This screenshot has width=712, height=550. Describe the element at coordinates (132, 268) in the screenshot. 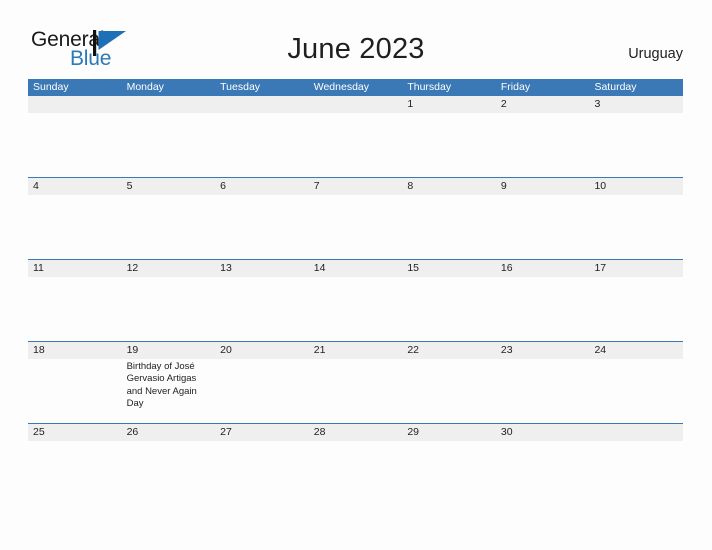

I see `day-number: 12` at that location.